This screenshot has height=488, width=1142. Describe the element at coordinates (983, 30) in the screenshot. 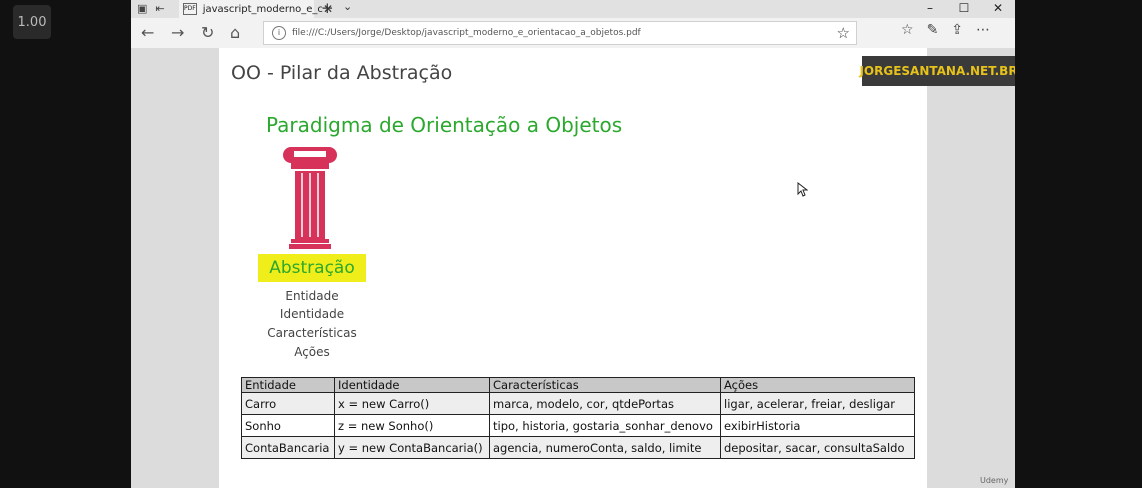

I see `more-icon: ⋯` at that location.